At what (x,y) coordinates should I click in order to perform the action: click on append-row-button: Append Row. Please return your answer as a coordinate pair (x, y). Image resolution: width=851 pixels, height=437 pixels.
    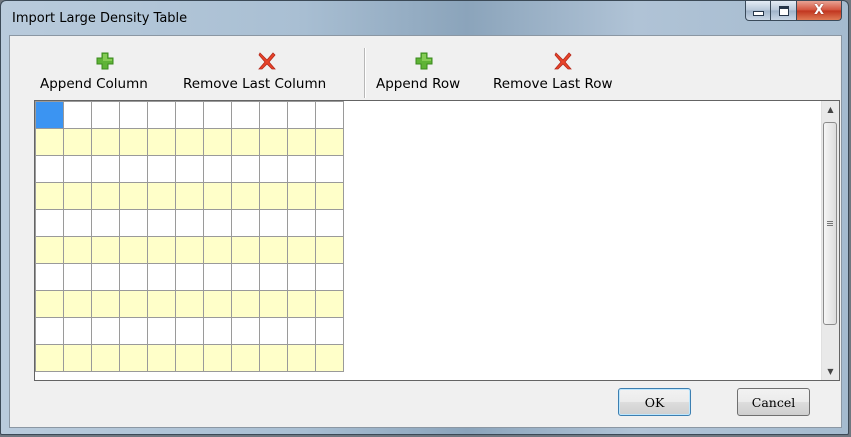
    Looking at the image, I should click on (424, 74).